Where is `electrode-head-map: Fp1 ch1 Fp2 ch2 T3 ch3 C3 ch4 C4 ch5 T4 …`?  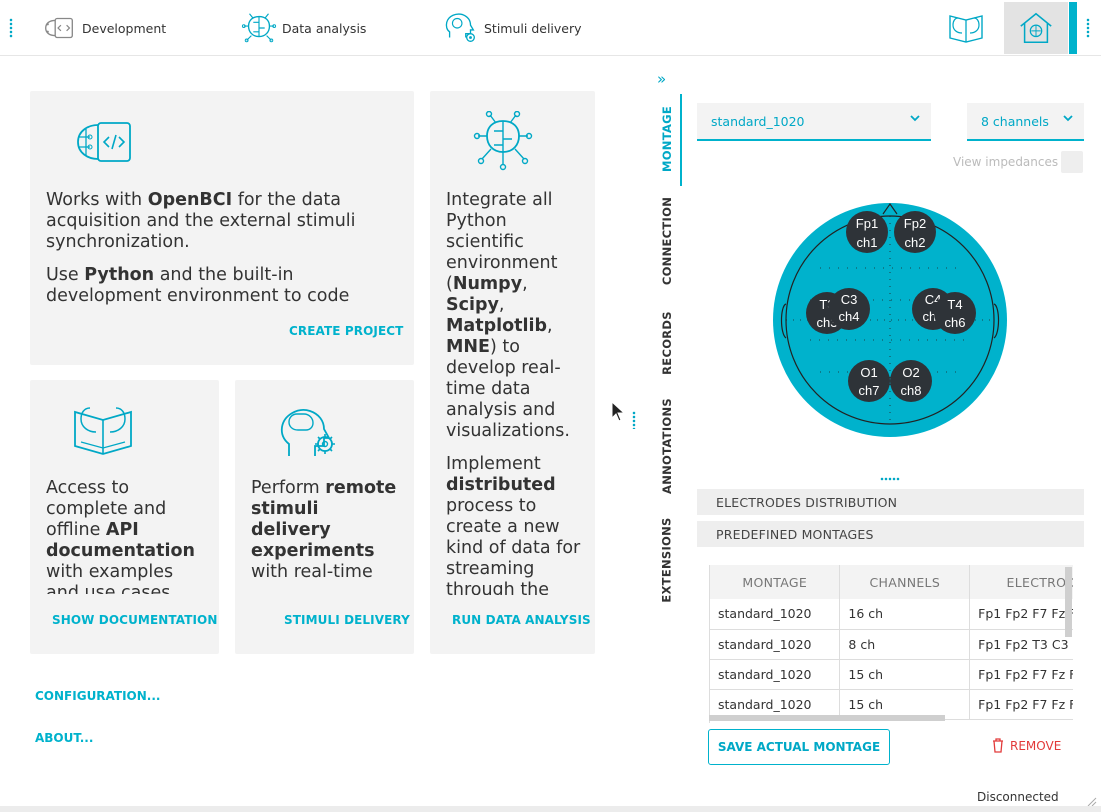 electrode-head-map: Fp1 ch1 Fp2 ch2 T3 ch3 C3 ch4 C4 ch5 T4 … is located at coordinates (890, 319).